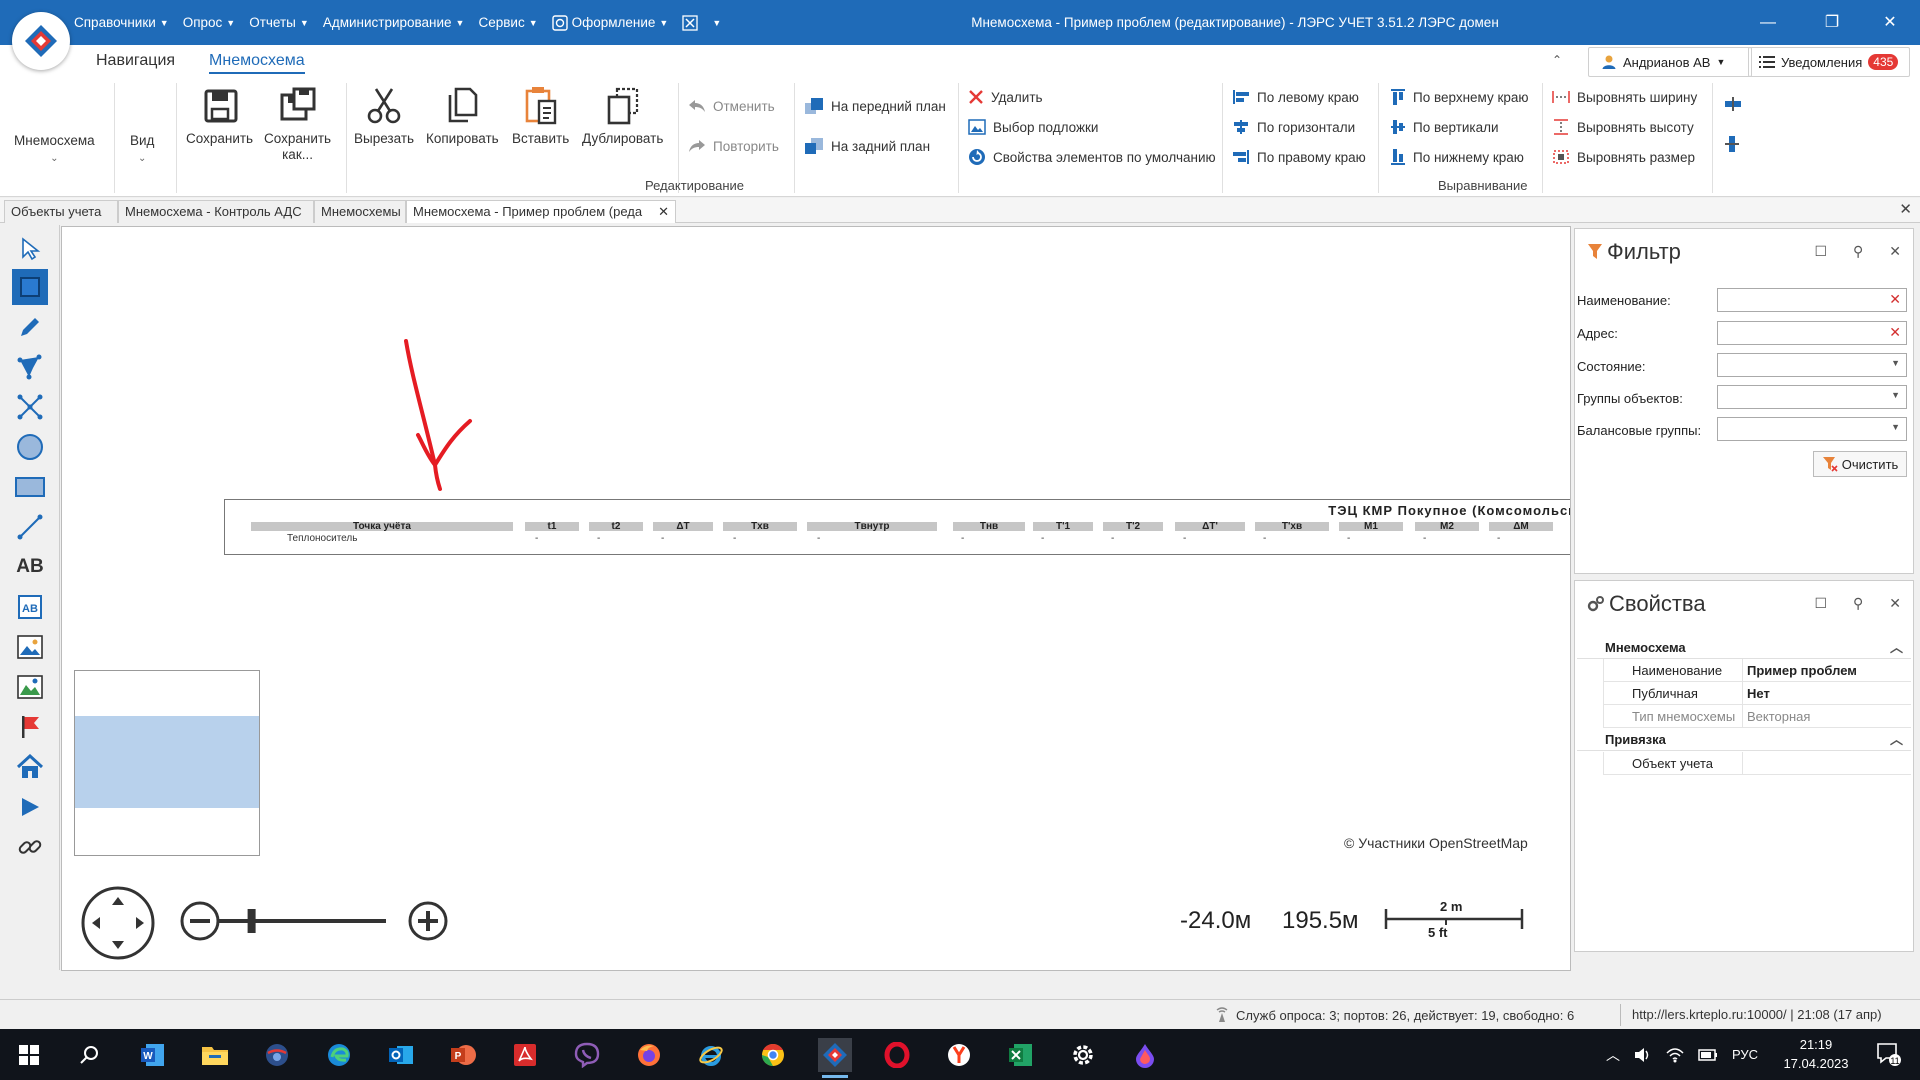  Describe the element at coordinates (1829, 62) in the screenshot. I see `notifications-button: Уведомления 435` at that location.